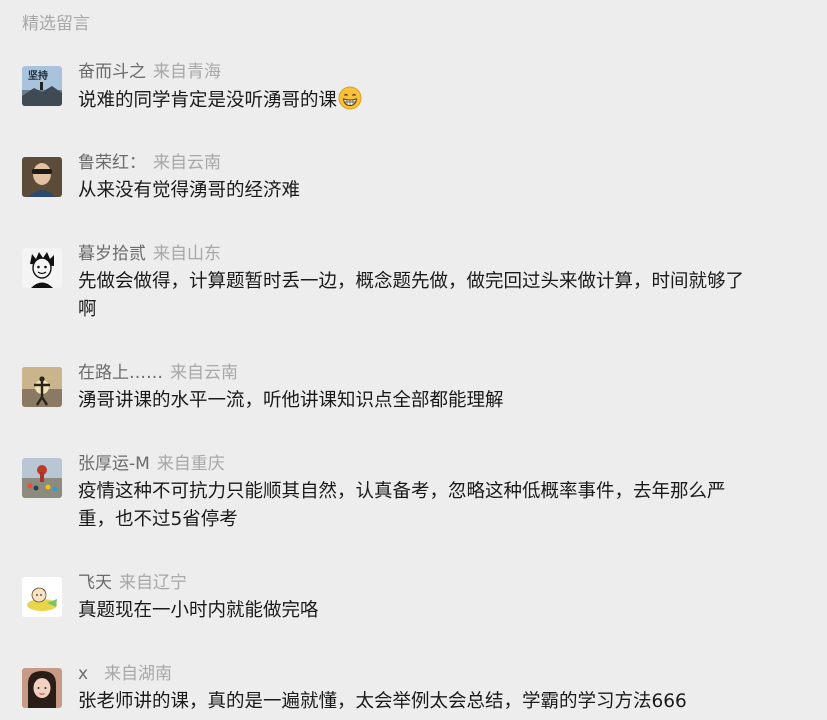 This screenshot has height=720, width=827. I want to click on comment-meta: 暮岁拾贰 来自山东, so click(149, 254).